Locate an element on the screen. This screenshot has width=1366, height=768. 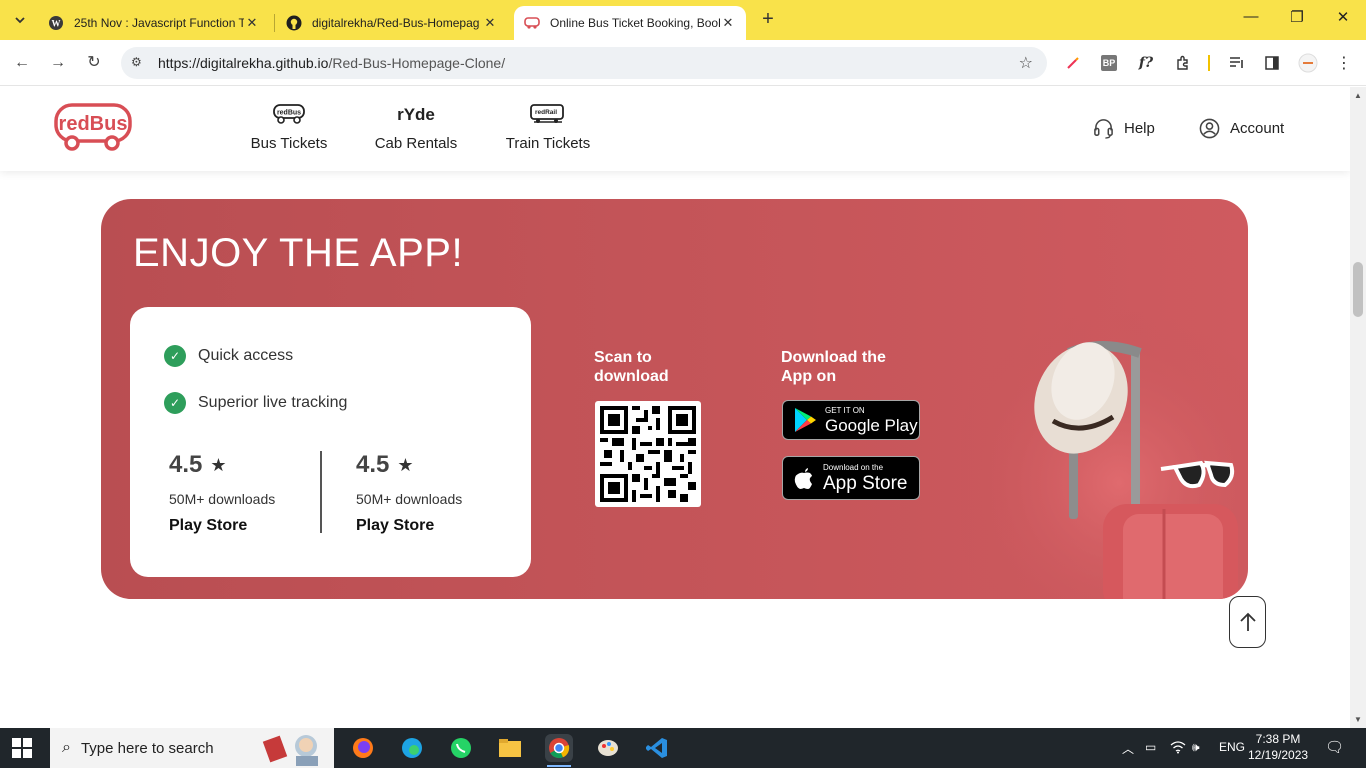
train-icon: redRail is located at coordinates (548, 114).